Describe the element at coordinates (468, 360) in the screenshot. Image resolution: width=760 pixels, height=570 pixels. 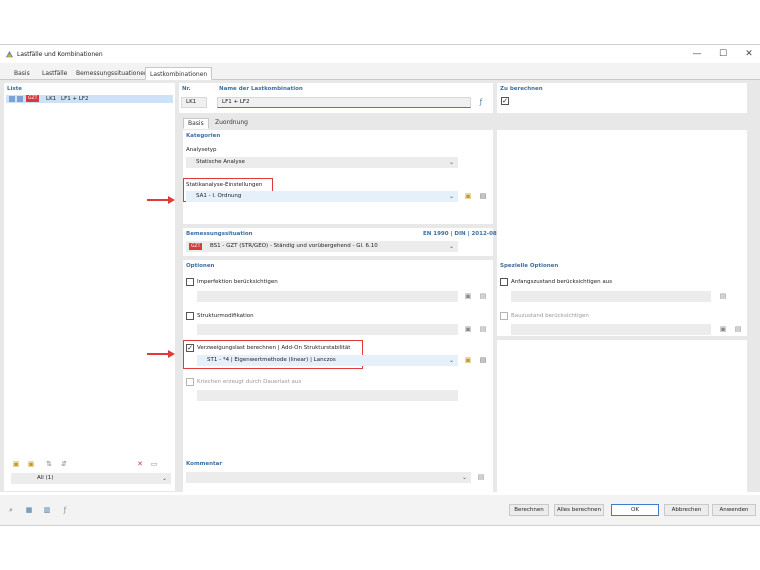
I see `new-stability-setting-icon: ▣` at that location.